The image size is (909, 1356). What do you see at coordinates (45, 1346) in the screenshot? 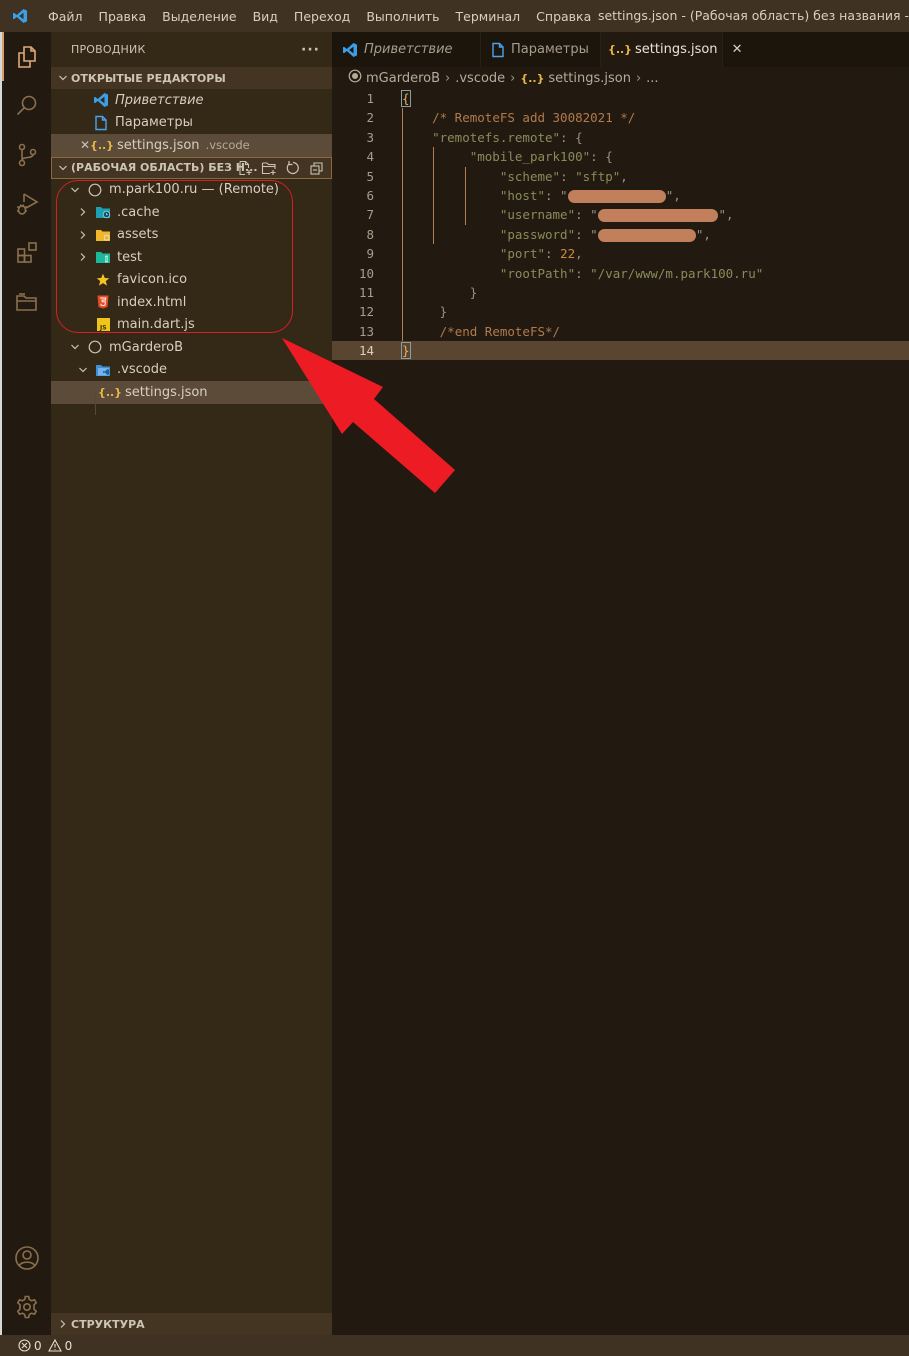
I see `problems-status: 0 0` at bounding box center [45, 1346].